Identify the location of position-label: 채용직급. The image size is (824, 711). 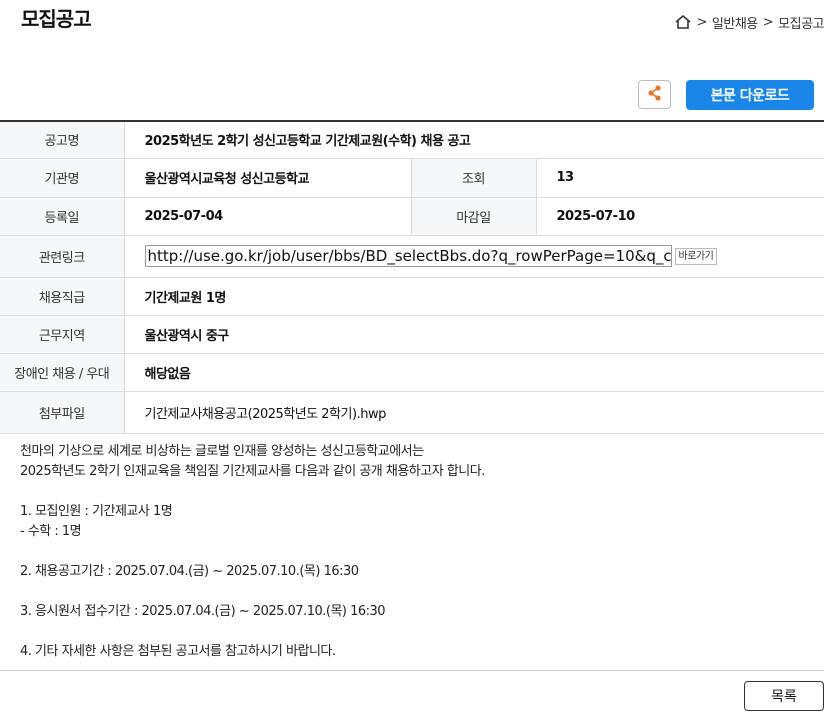
(62, 296).